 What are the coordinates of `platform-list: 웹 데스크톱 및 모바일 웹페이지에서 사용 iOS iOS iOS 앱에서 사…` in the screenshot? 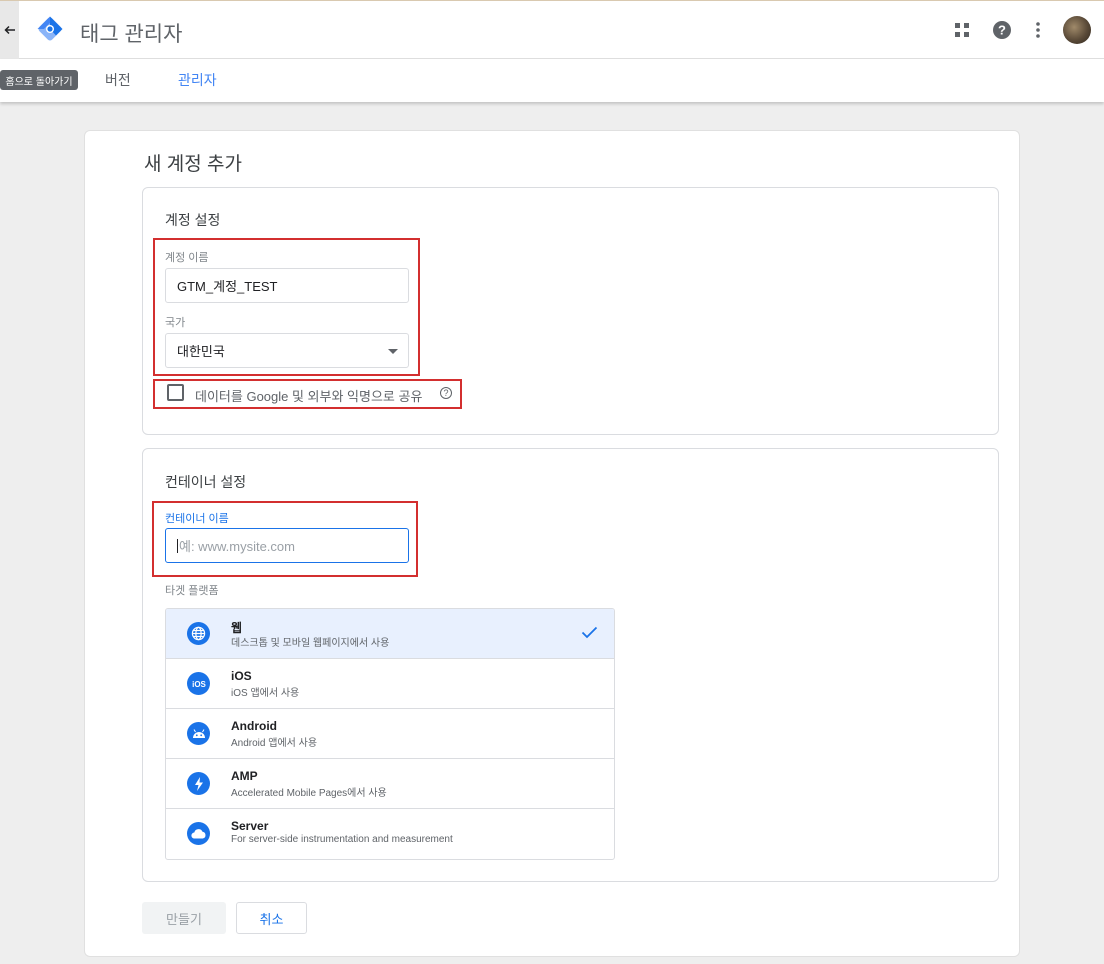 It's located at (390, 734).